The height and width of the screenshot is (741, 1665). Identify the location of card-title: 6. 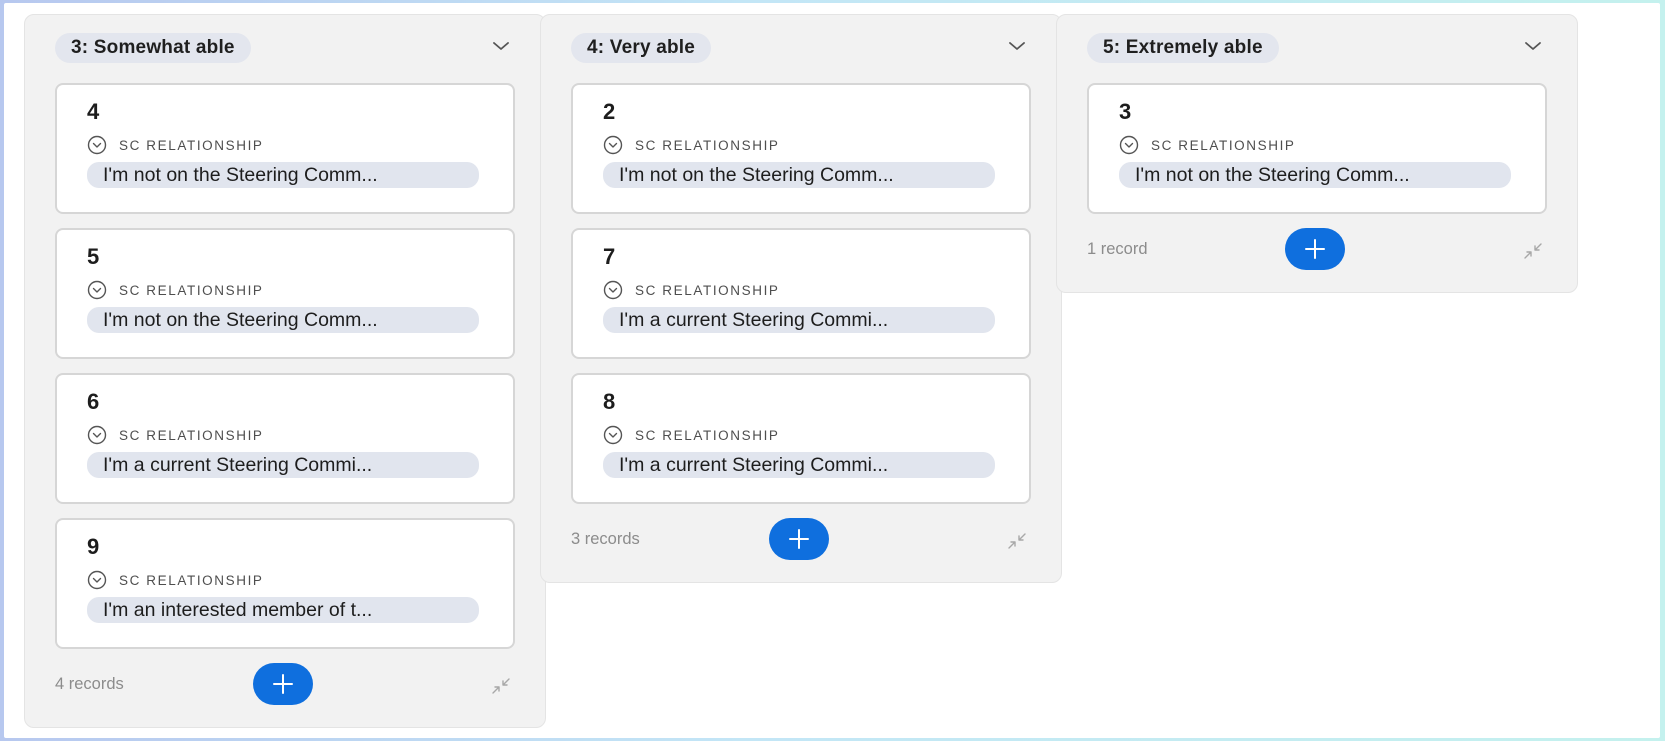
(93, 401).